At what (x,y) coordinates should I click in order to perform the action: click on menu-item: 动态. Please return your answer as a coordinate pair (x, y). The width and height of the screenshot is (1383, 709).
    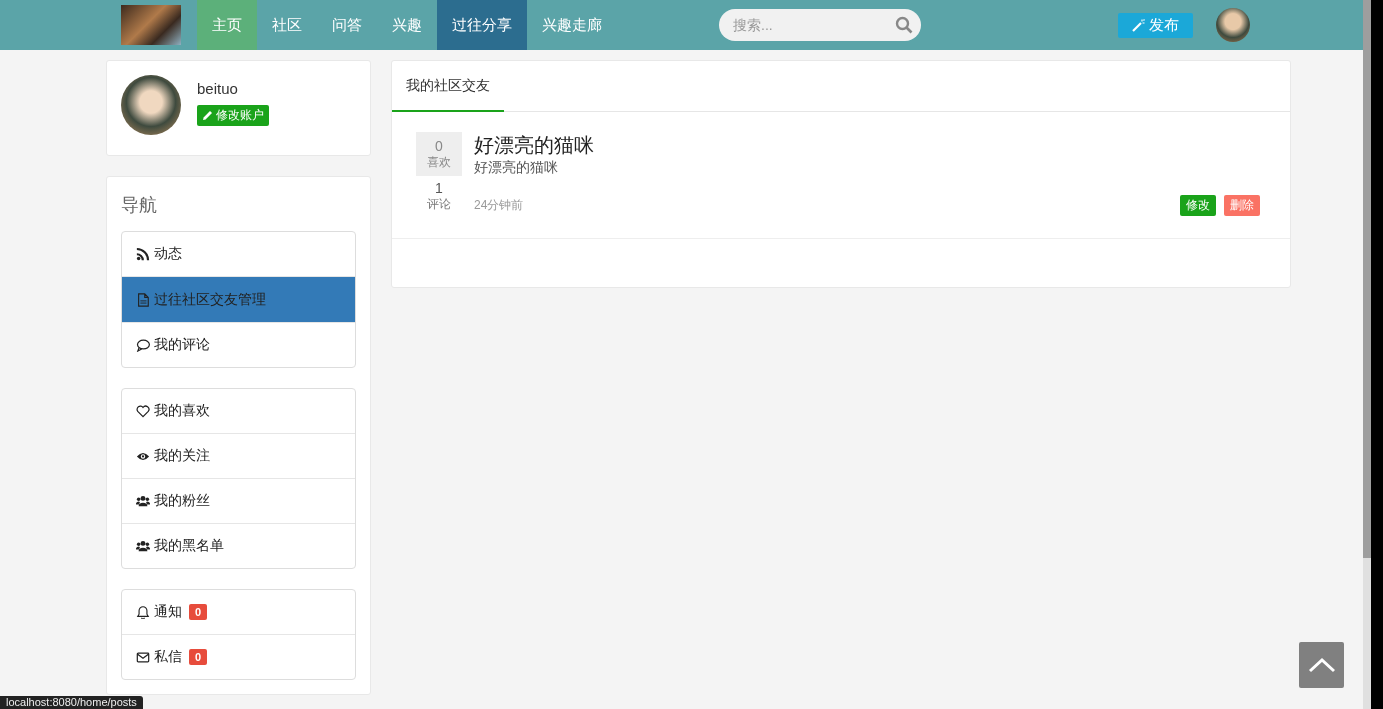
    Looking at the image, I should click on (238, 254).